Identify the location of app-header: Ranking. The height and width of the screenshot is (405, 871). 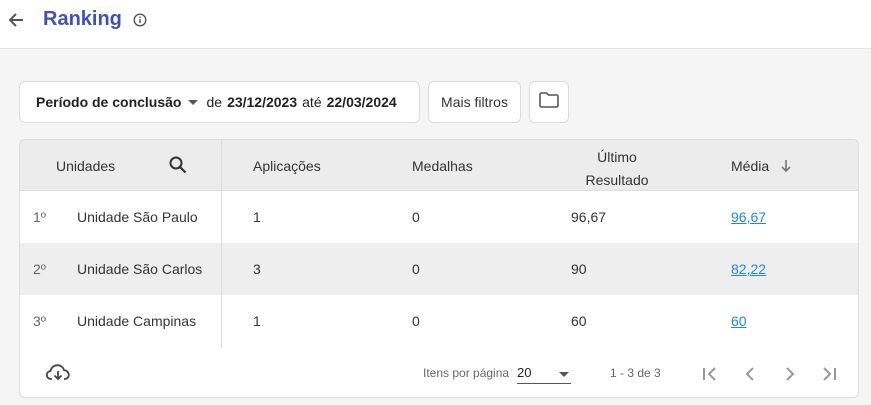
(435, 24).